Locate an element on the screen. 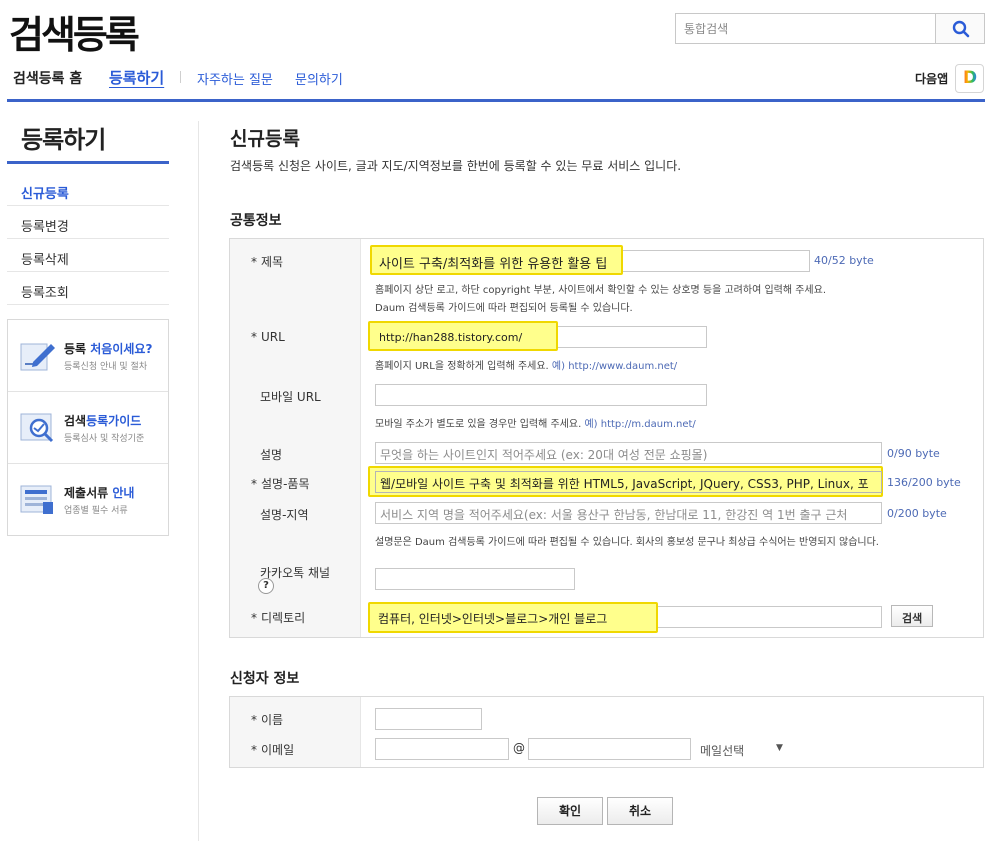 This screenshot has height=841, width=1000. url-example: 예) http://www.daum.net/ is located at coordinates (614, 366).